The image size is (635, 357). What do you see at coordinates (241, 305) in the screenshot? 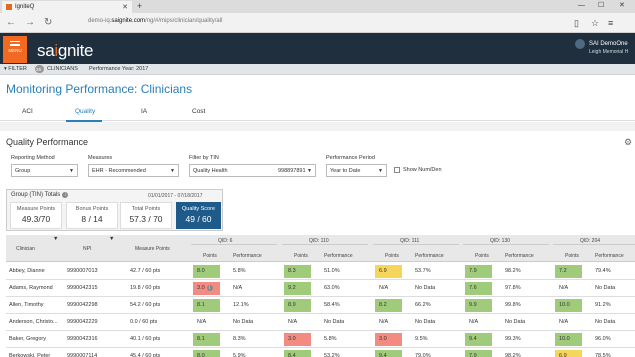
I see `performance-value: 12.1%` at bounding box center [241, 305].